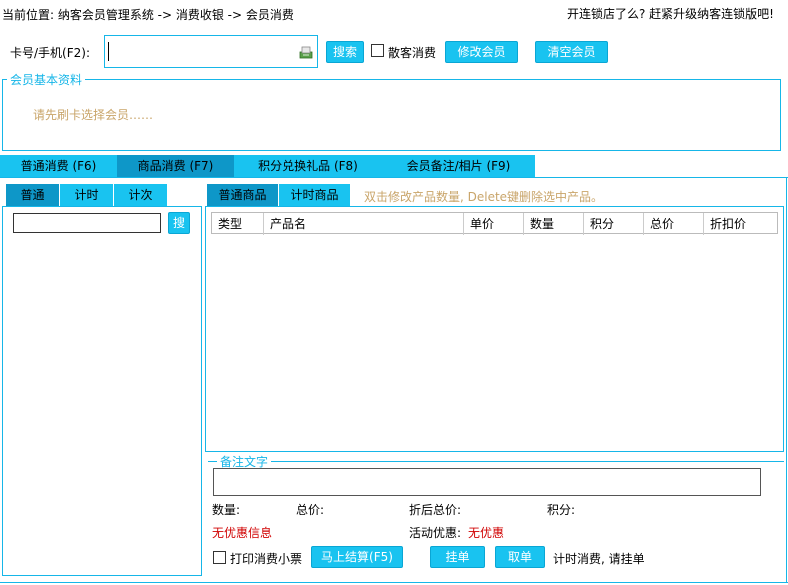 The width and height of the screenshot is (788, 585). What do you see at coordinates (457, 557) in the screenshot?
I see `hold-order-button: 挂单` at bounding box center [457, 557].